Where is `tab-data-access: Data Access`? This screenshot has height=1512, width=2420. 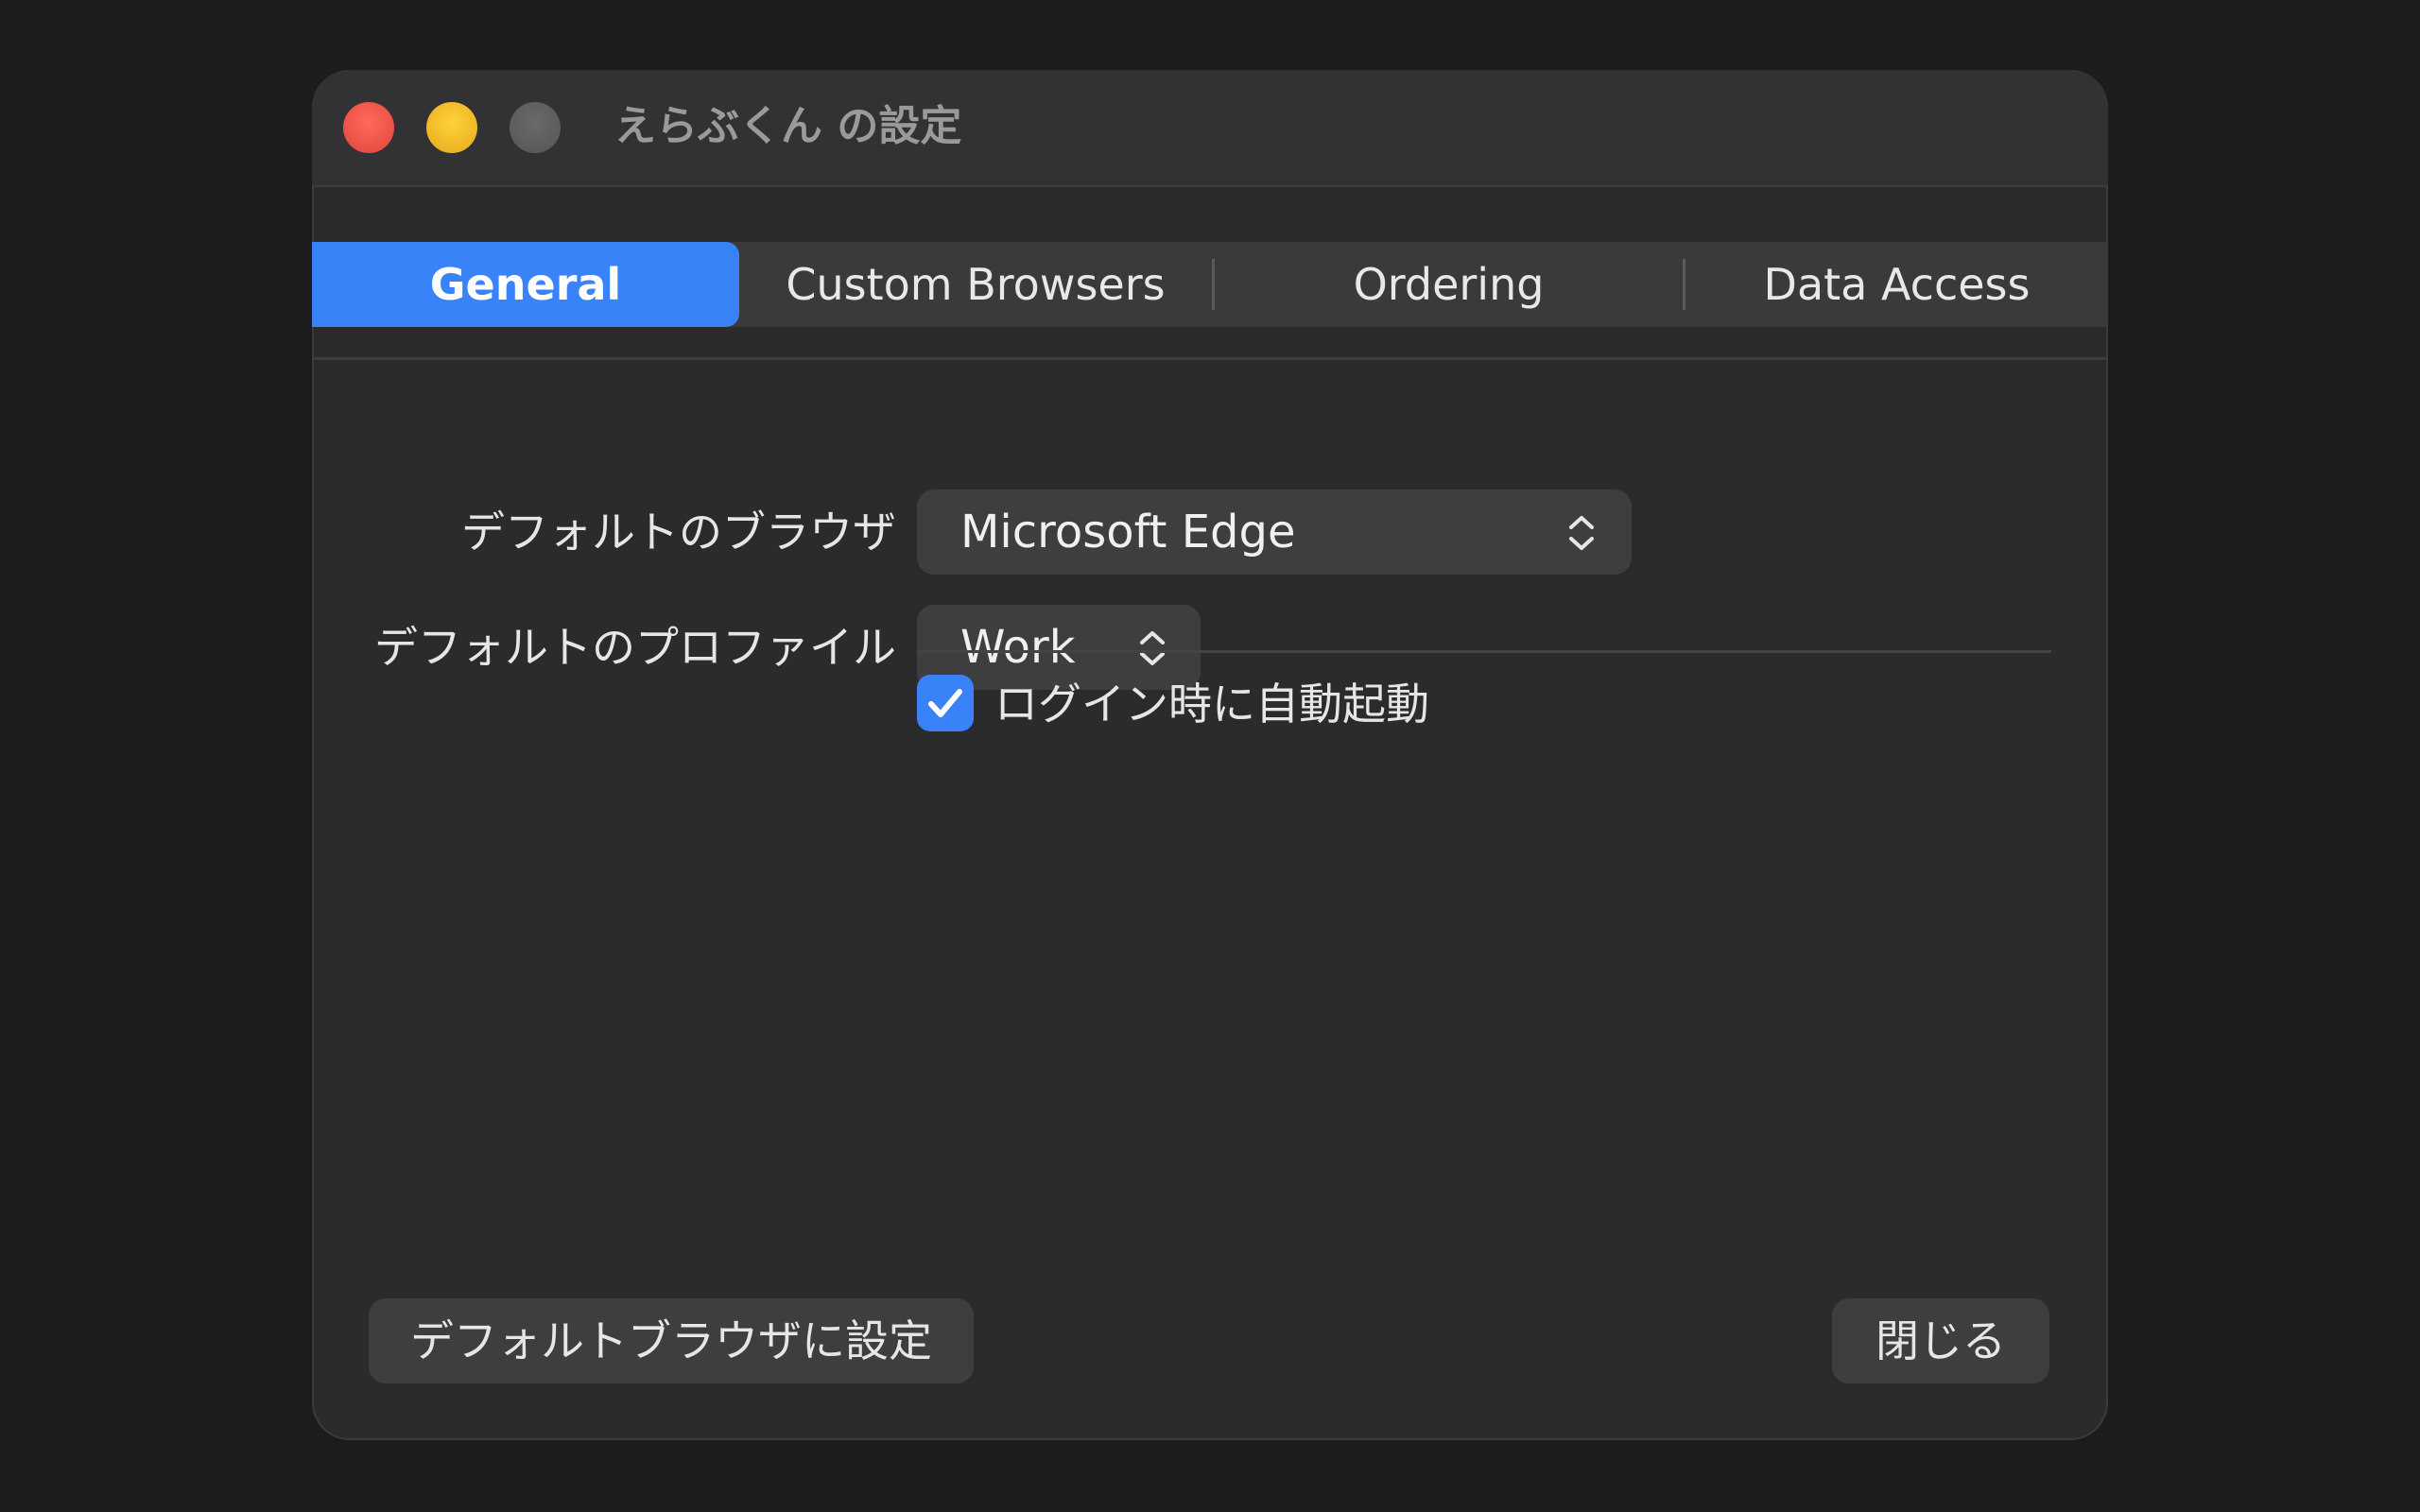 tab-data-access: Data Access is located at coordinates (1896, 284).